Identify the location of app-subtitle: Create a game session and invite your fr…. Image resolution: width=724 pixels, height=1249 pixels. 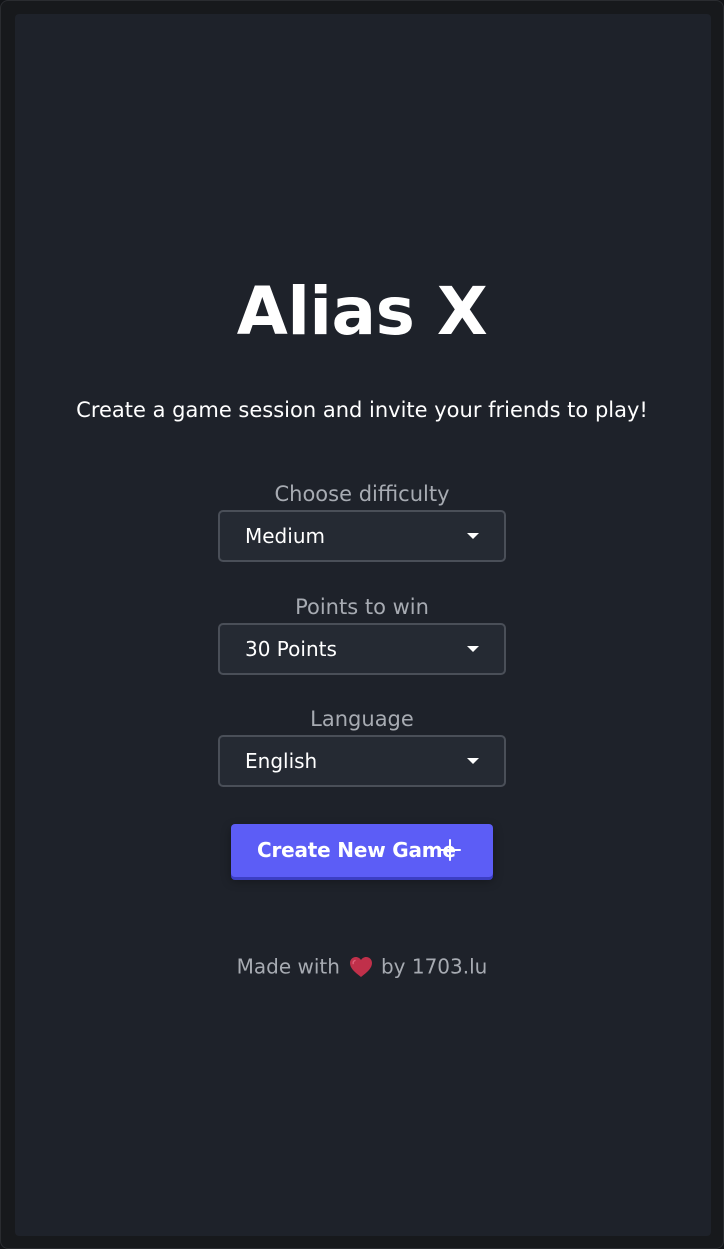
(362, 410).